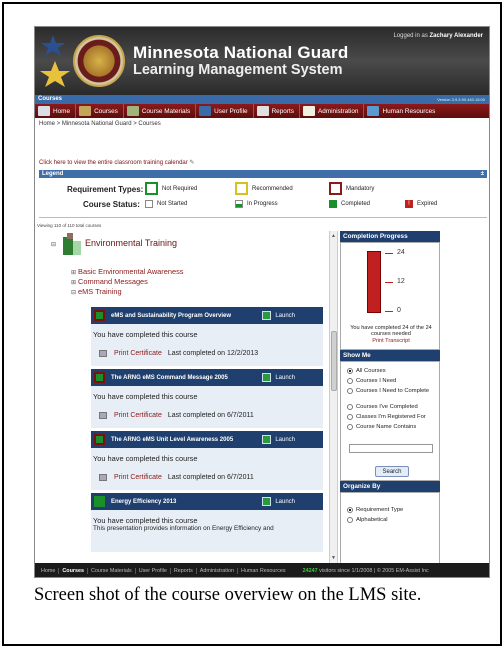 The width and height of the screenshot is (504, 648). Describe the element at coordinates (49, 571) in the screenshot. I see `footer-home: Home` at that location.